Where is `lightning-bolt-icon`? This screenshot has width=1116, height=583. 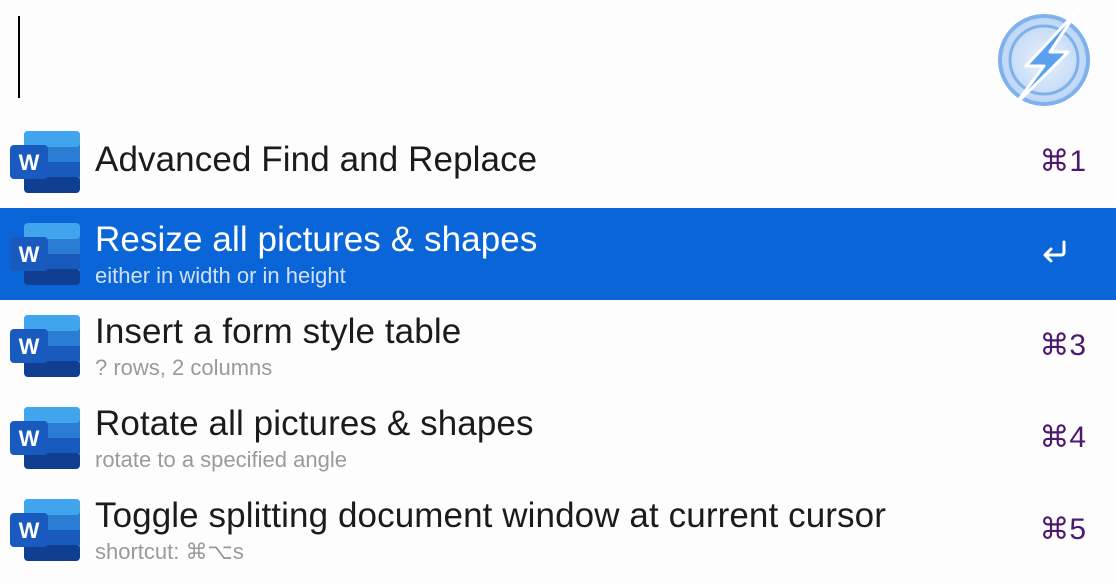 lightning-bolt-icon is located at coordinates (1044, 58).